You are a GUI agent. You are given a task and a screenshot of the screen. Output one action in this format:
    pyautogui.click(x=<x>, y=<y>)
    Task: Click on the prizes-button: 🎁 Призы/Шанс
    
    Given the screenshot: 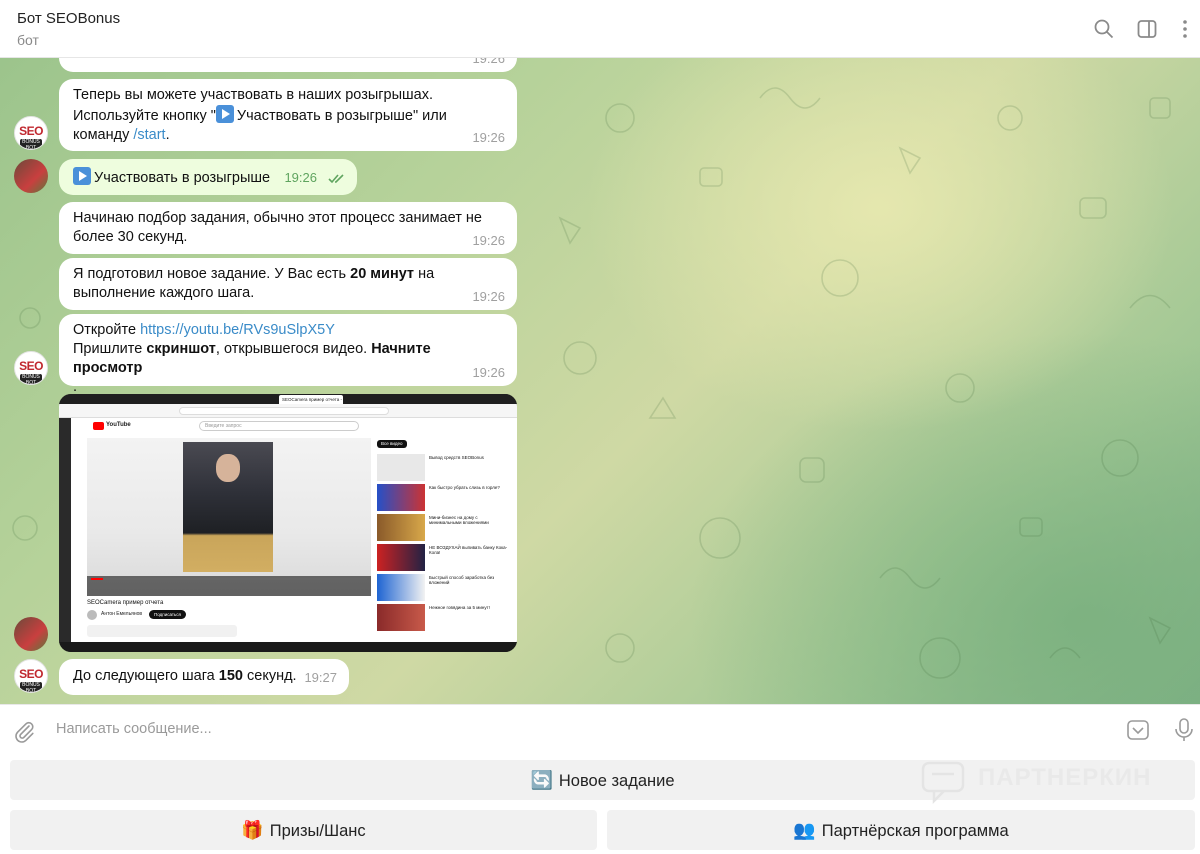 What is the action you would take?
    pyautogui.click(x=303, y=830)
    